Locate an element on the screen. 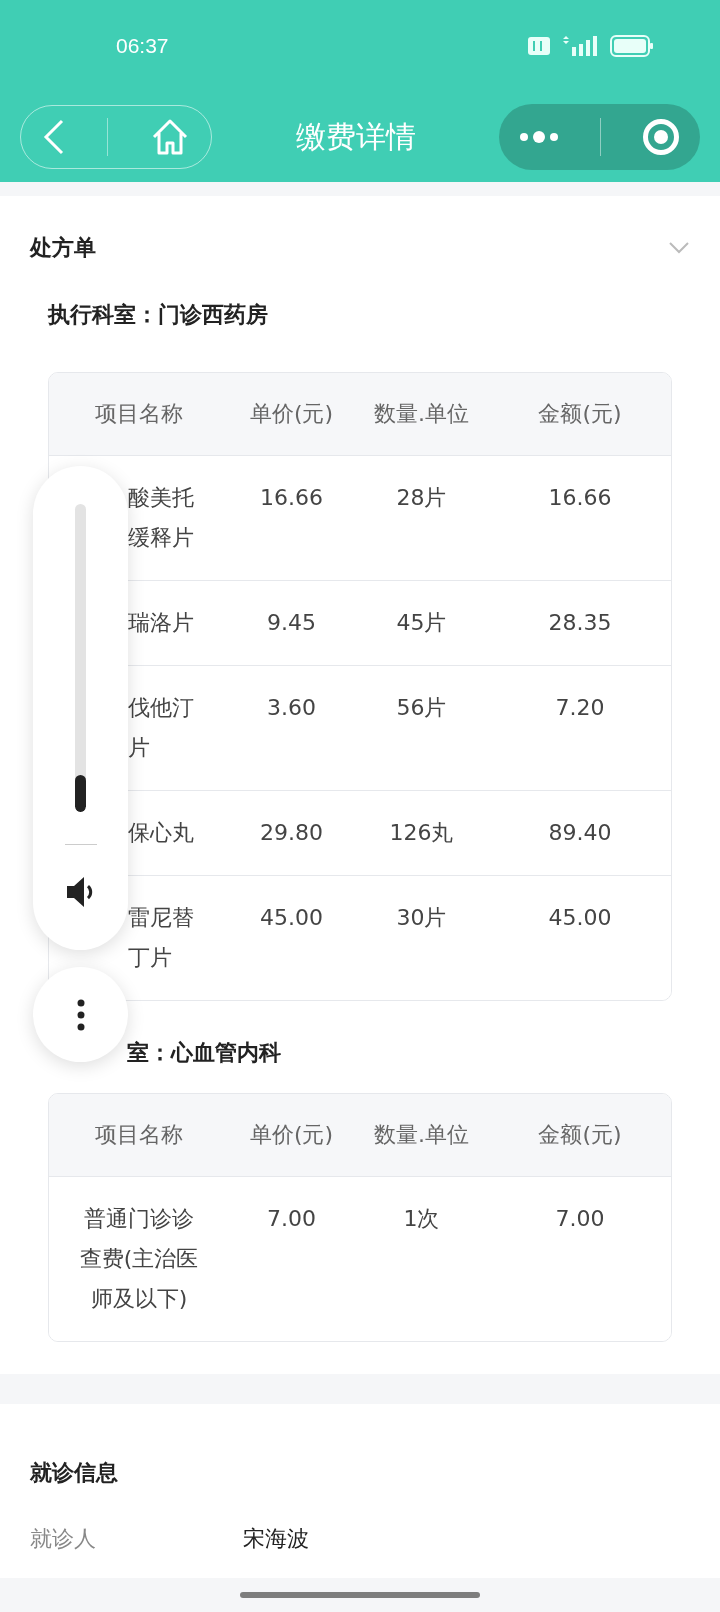  table-cell-text: 29.80 is located at coordinates (291, 833).